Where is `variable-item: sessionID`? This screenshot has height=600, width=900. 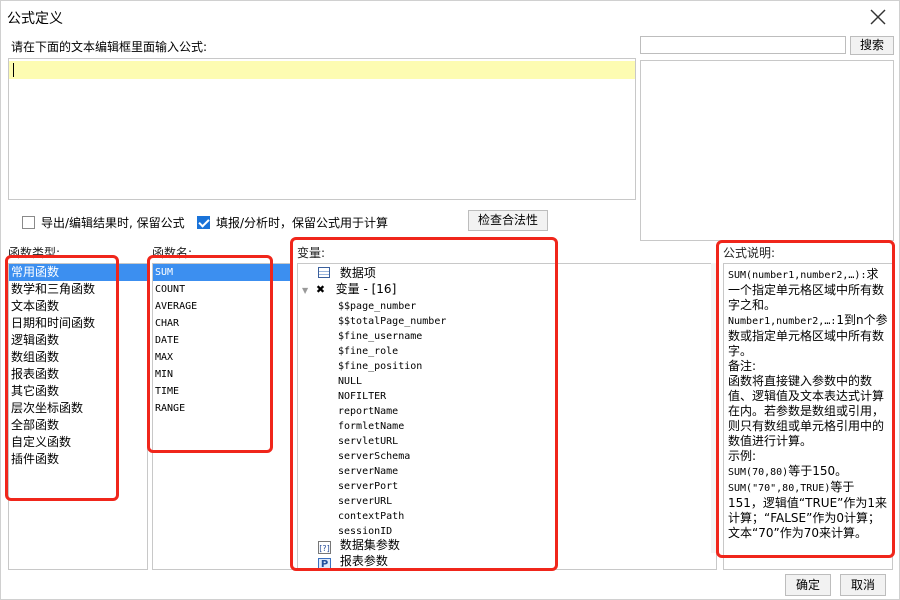
variable-item: sessionID is located at coordinates (365, 530).